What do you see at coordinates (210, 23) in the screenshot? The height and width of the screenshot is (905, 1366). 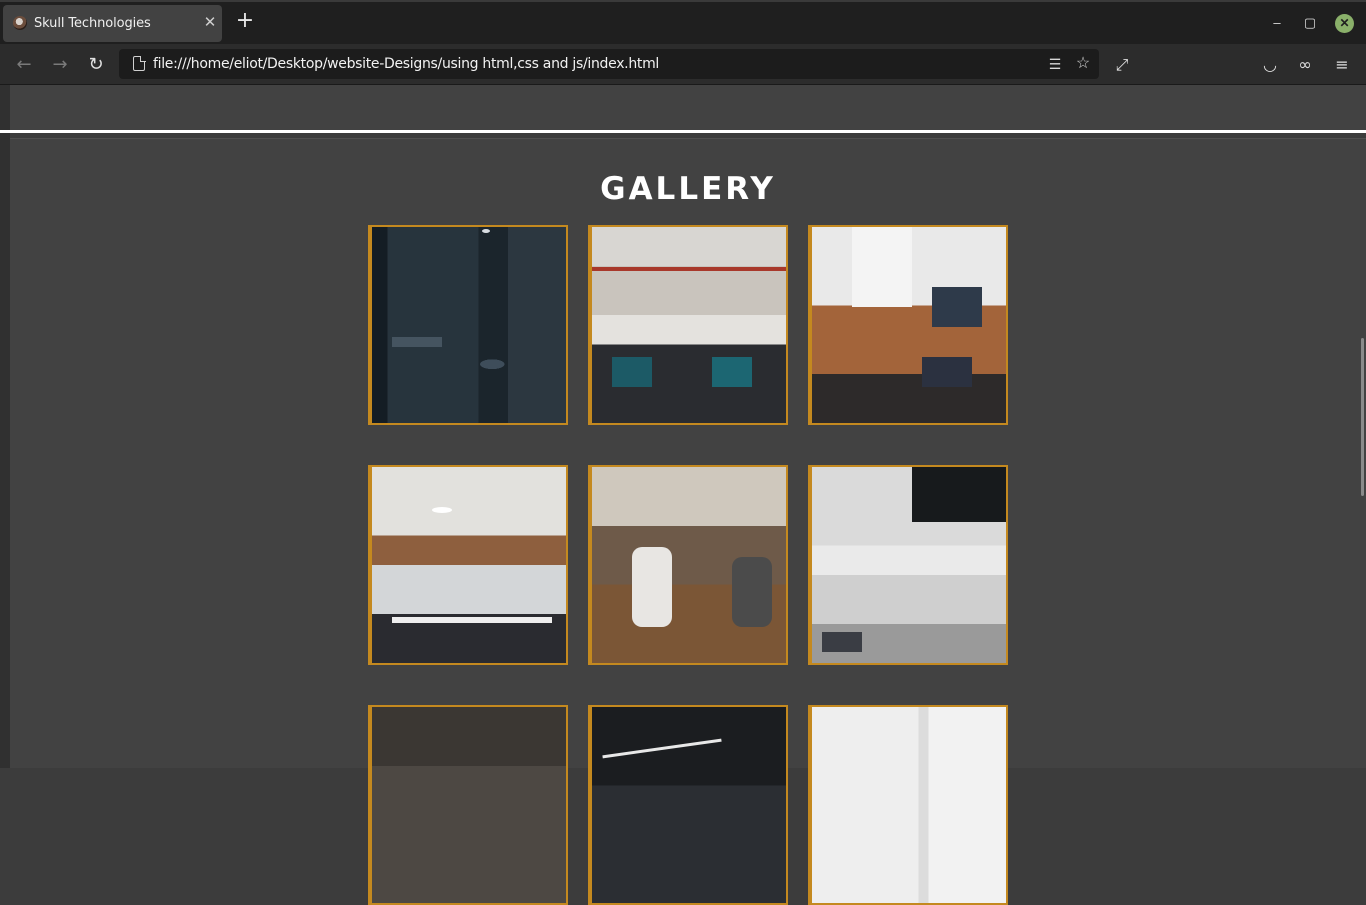 I see `close-tab-icon: ✕` at bounding box center [210, 23].